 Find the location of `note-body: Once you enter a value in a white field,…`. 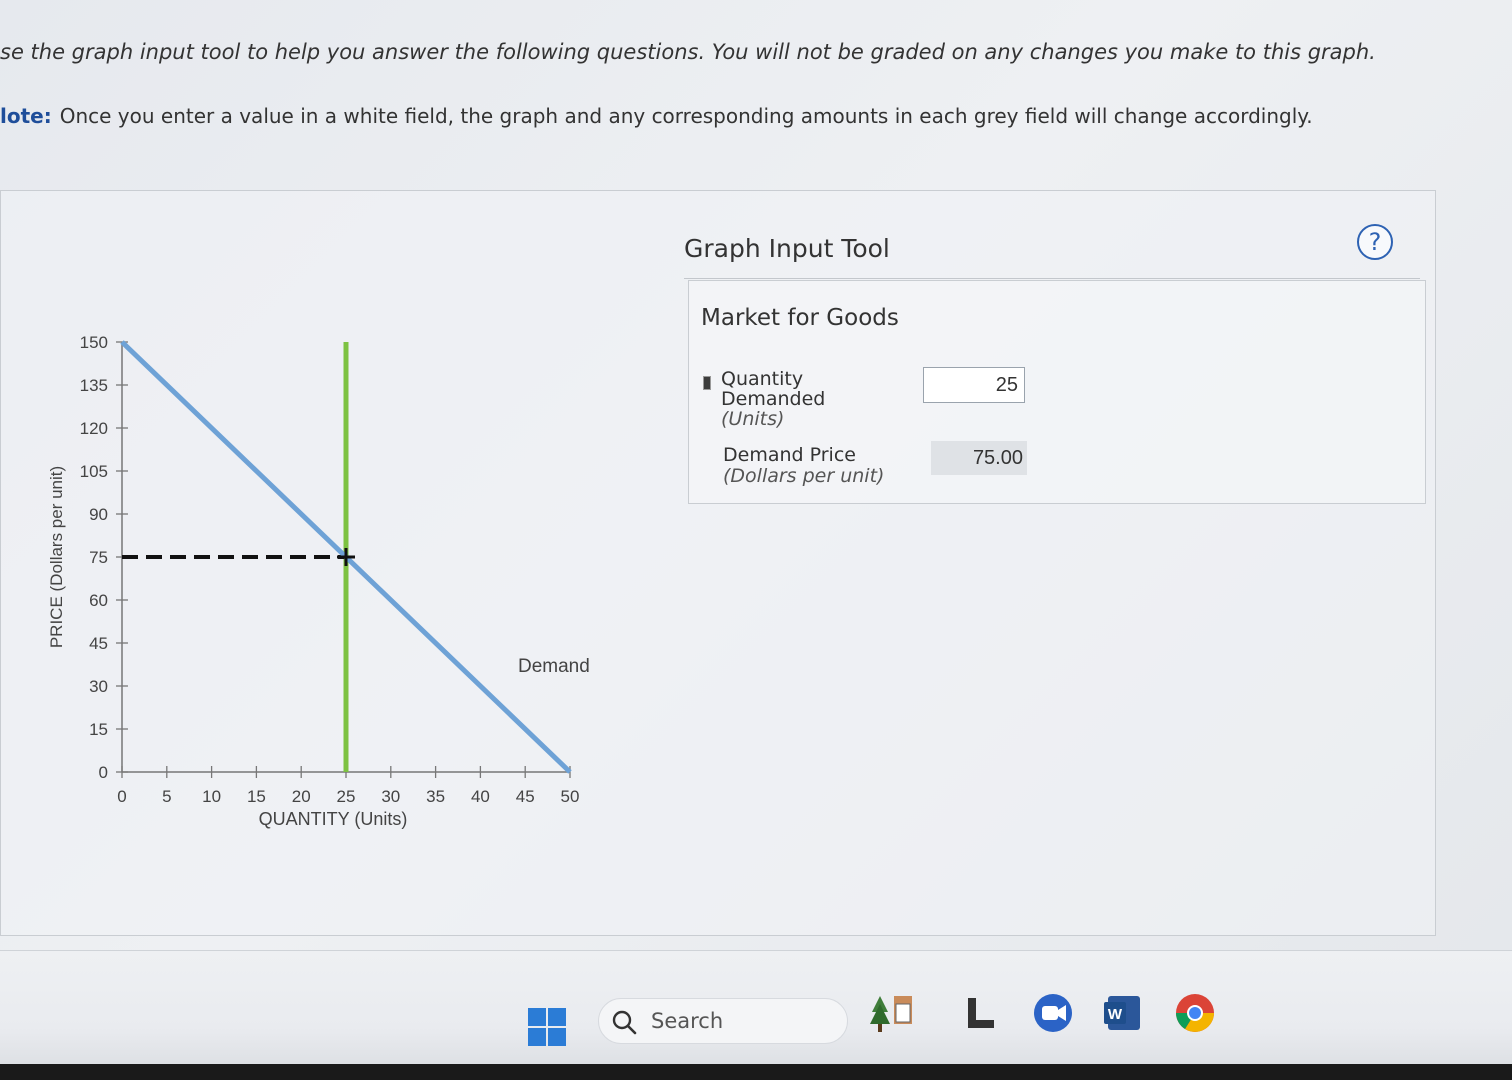

note-body: Once you enter a value in a white field,… is located at coordinates (686, 116).